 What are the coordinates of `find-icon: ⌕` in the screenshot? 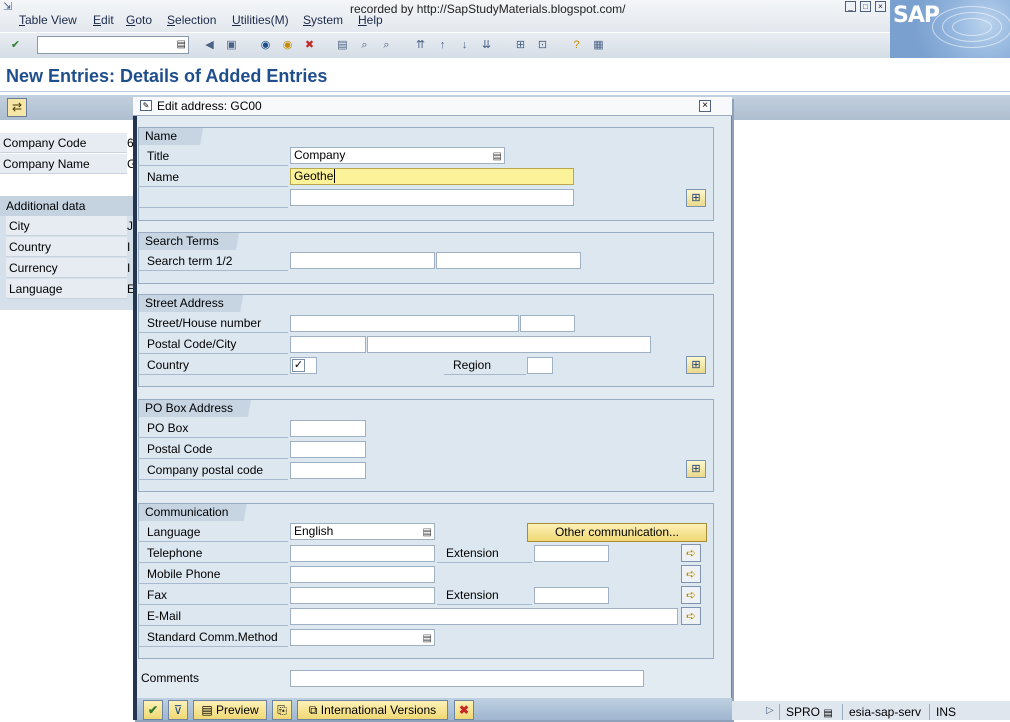 It's located at (364, 45).